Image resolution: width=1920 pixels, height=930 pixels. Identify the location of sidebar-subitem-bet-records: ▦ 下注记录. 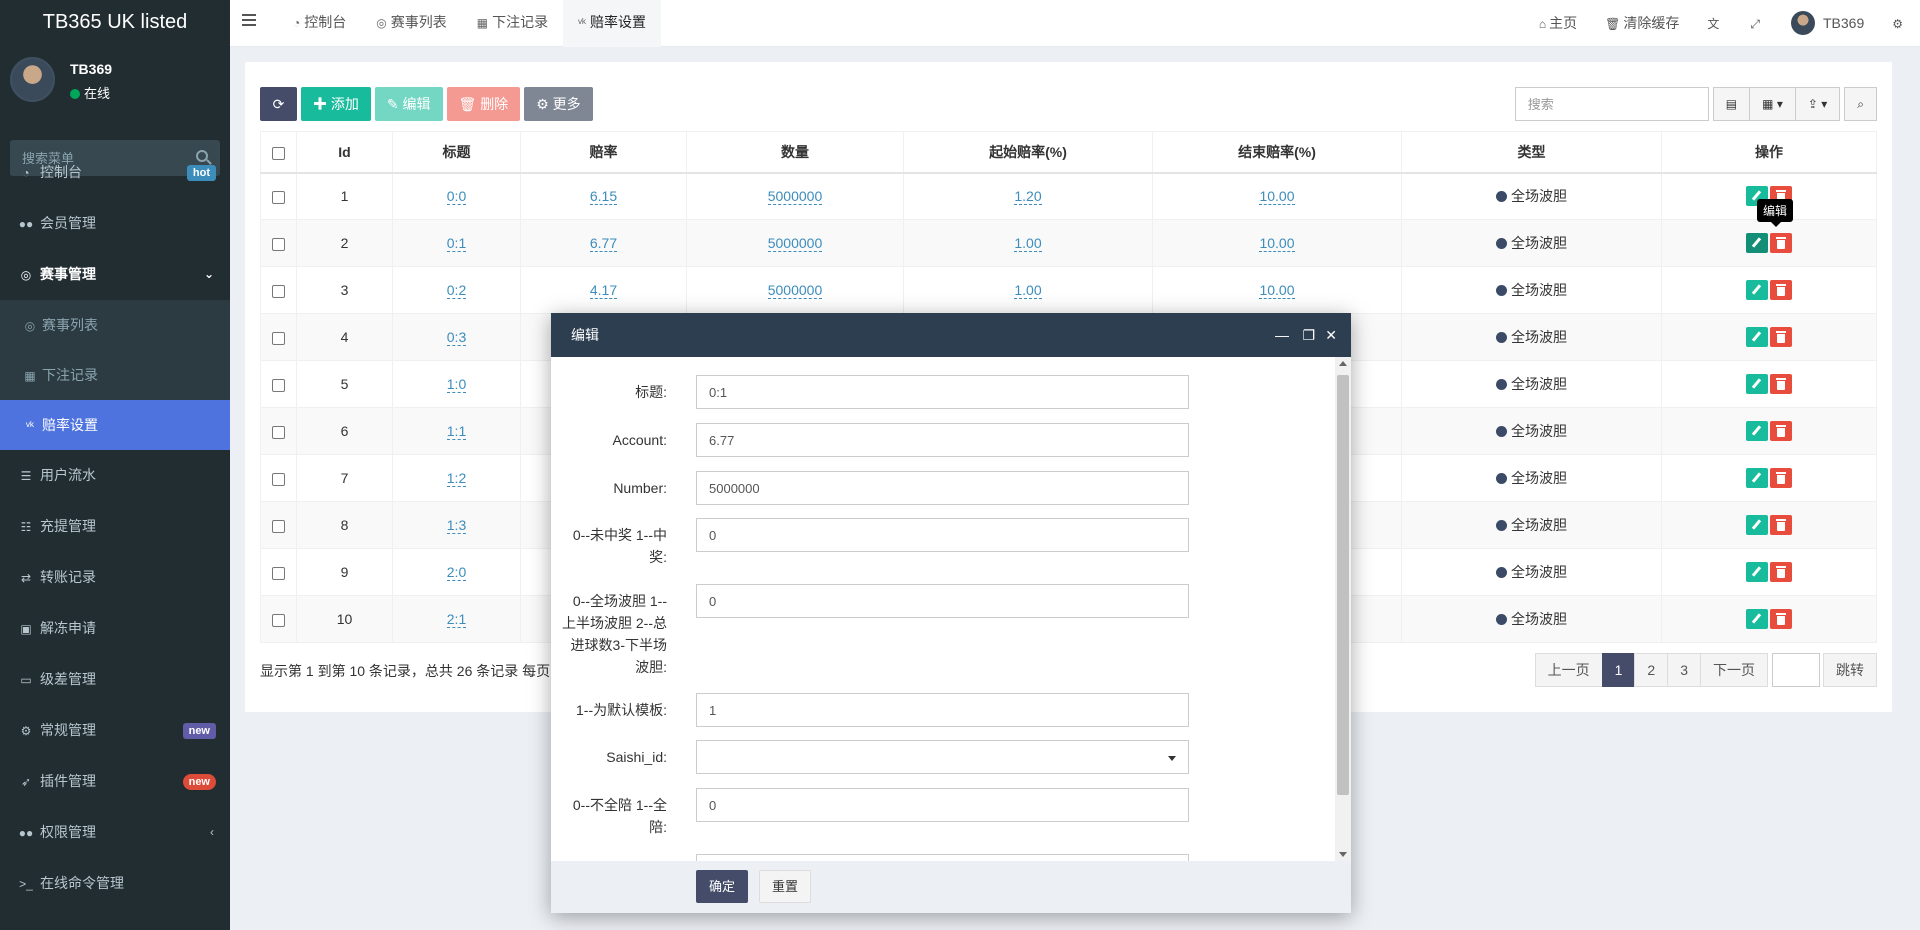
(115, 375).